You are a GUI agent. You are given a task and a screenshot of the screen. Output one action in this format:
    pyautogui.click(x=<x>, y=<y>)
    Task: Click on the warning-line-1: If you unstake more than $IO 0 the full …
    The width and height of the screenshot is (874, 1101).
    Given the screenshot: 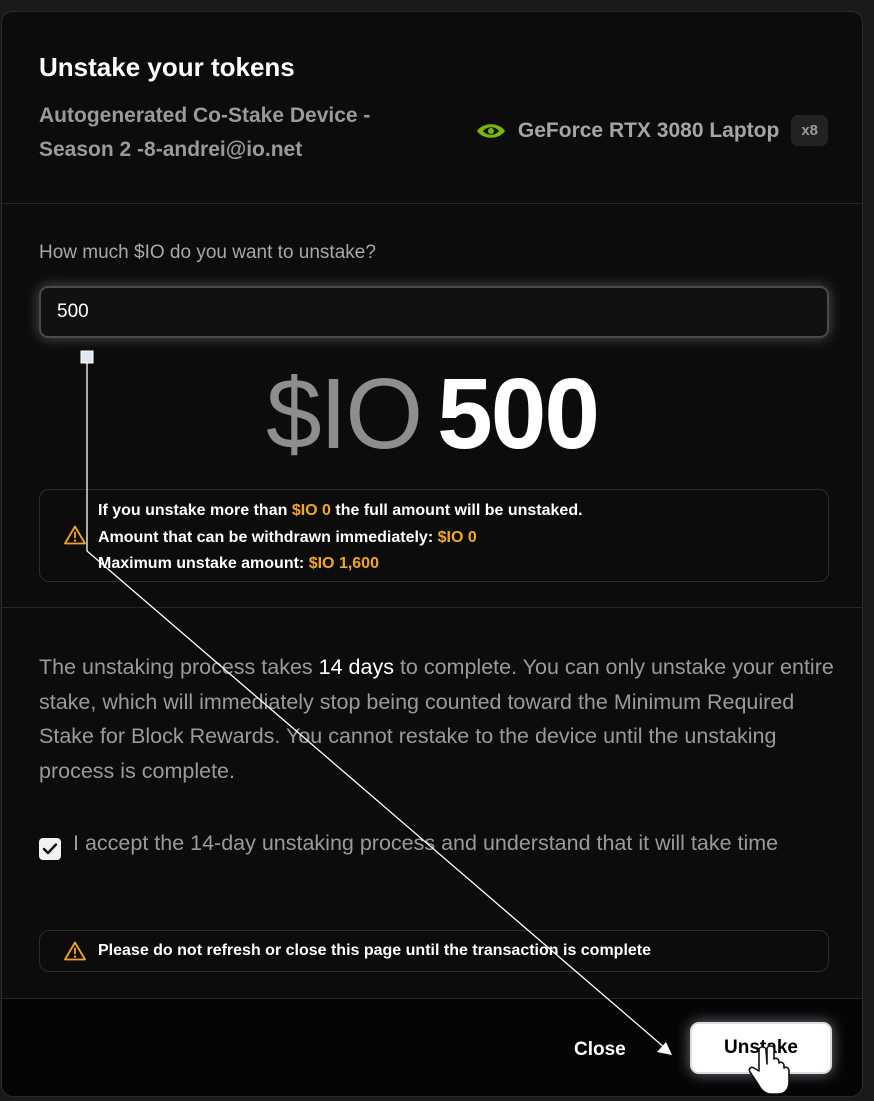 What is the action you would take?
    pyautogui.click(x=340, y=511)
    